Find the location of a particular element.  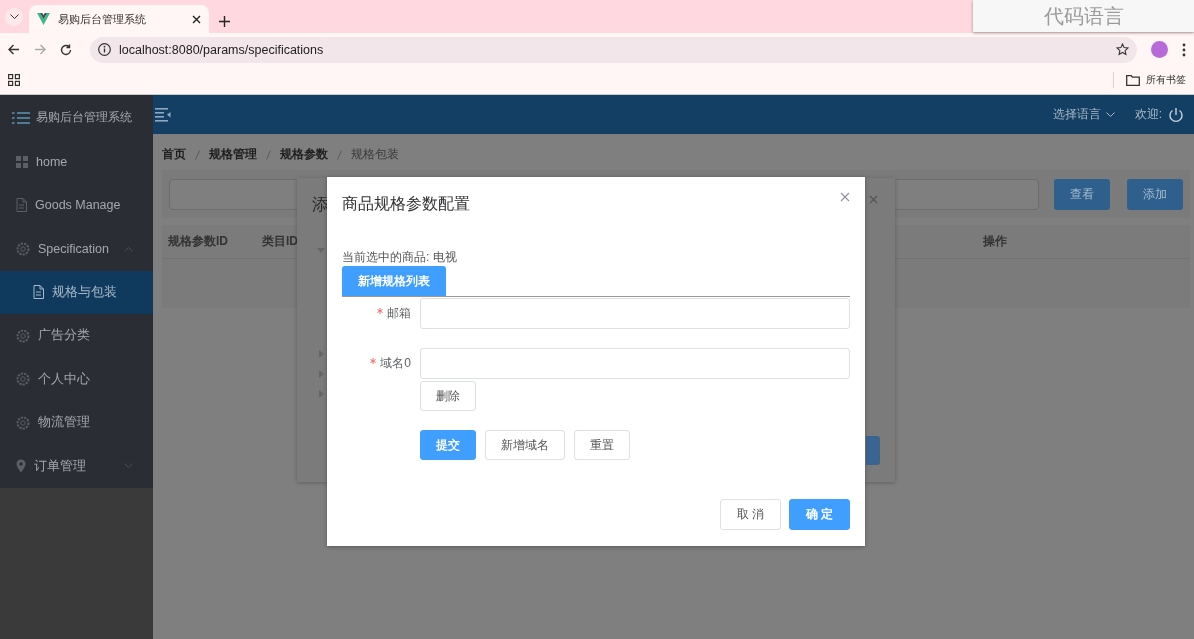

form-button: 取 消 is located at coordinates (750, 514).